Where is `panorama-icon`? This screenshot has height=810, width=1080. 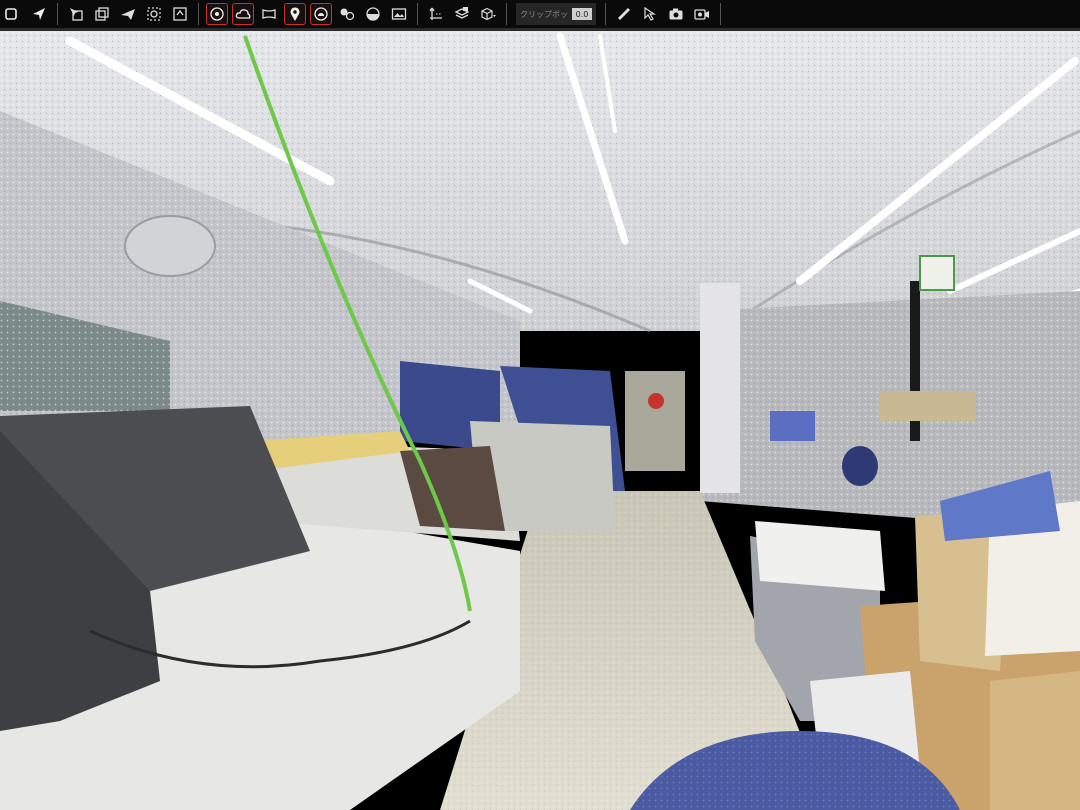 panorama-icon is located at coordinates (269, 14).